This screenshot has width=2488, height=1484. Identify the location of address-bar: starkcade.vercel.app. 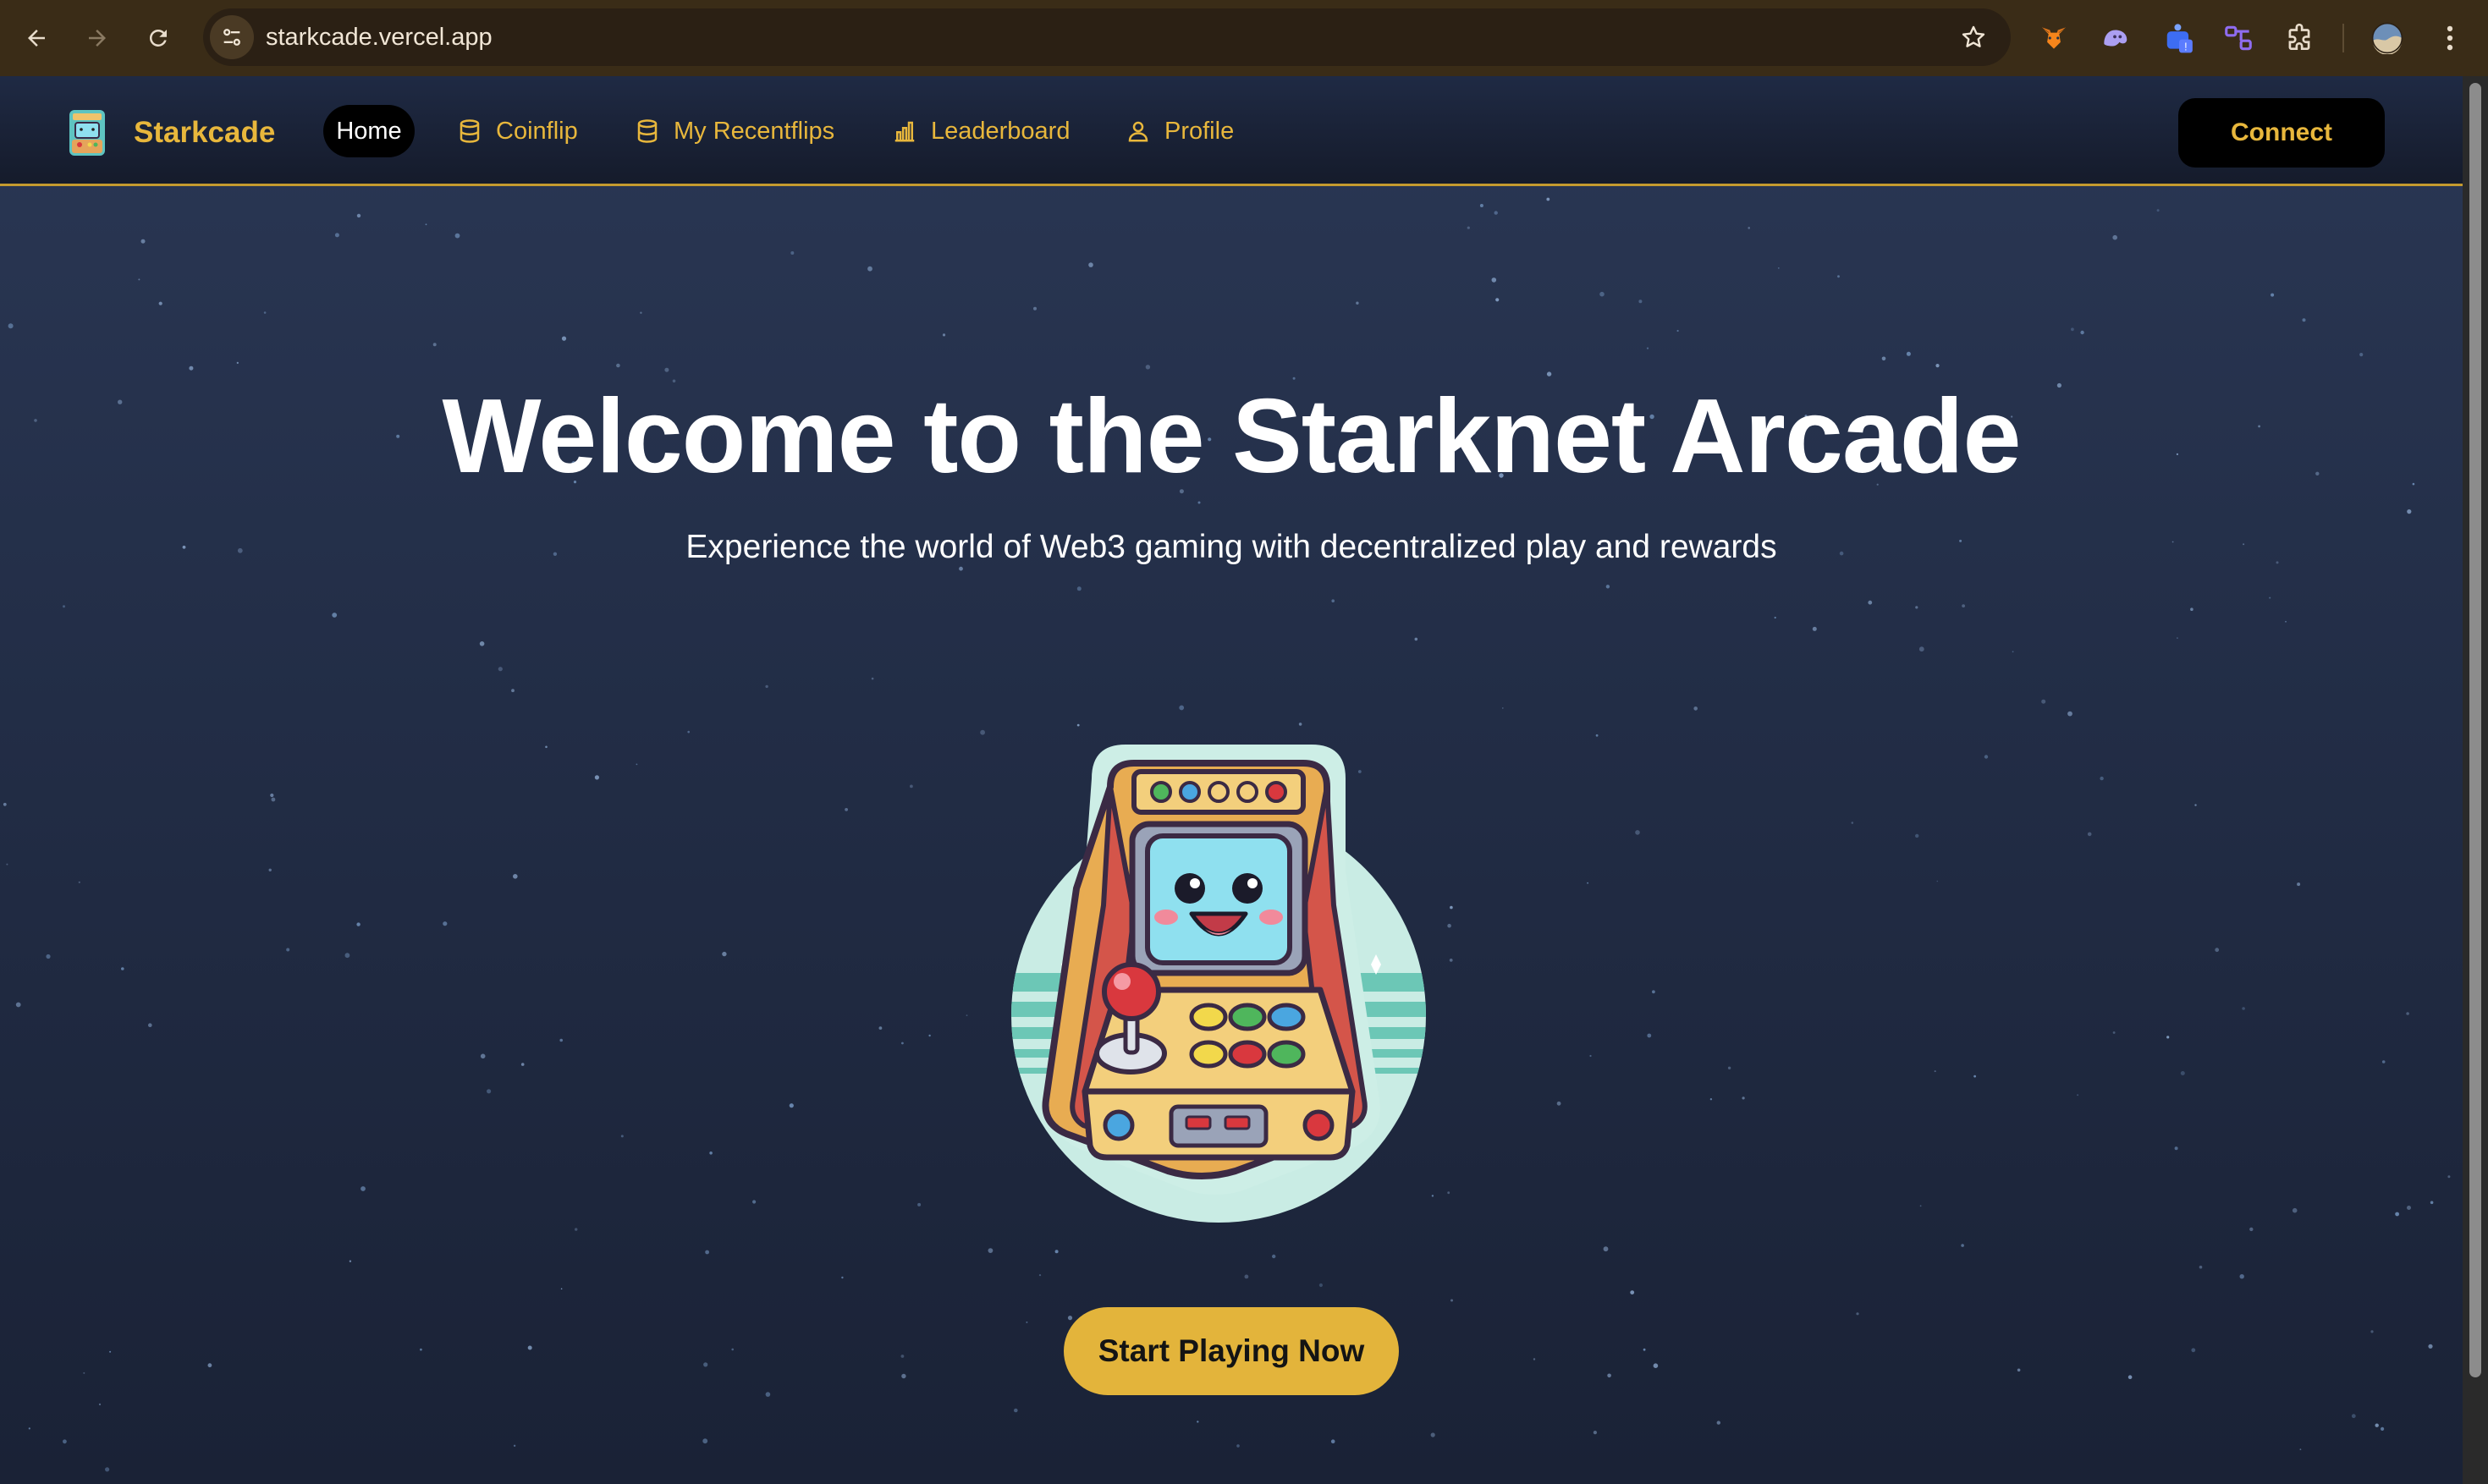
(1107, 37).